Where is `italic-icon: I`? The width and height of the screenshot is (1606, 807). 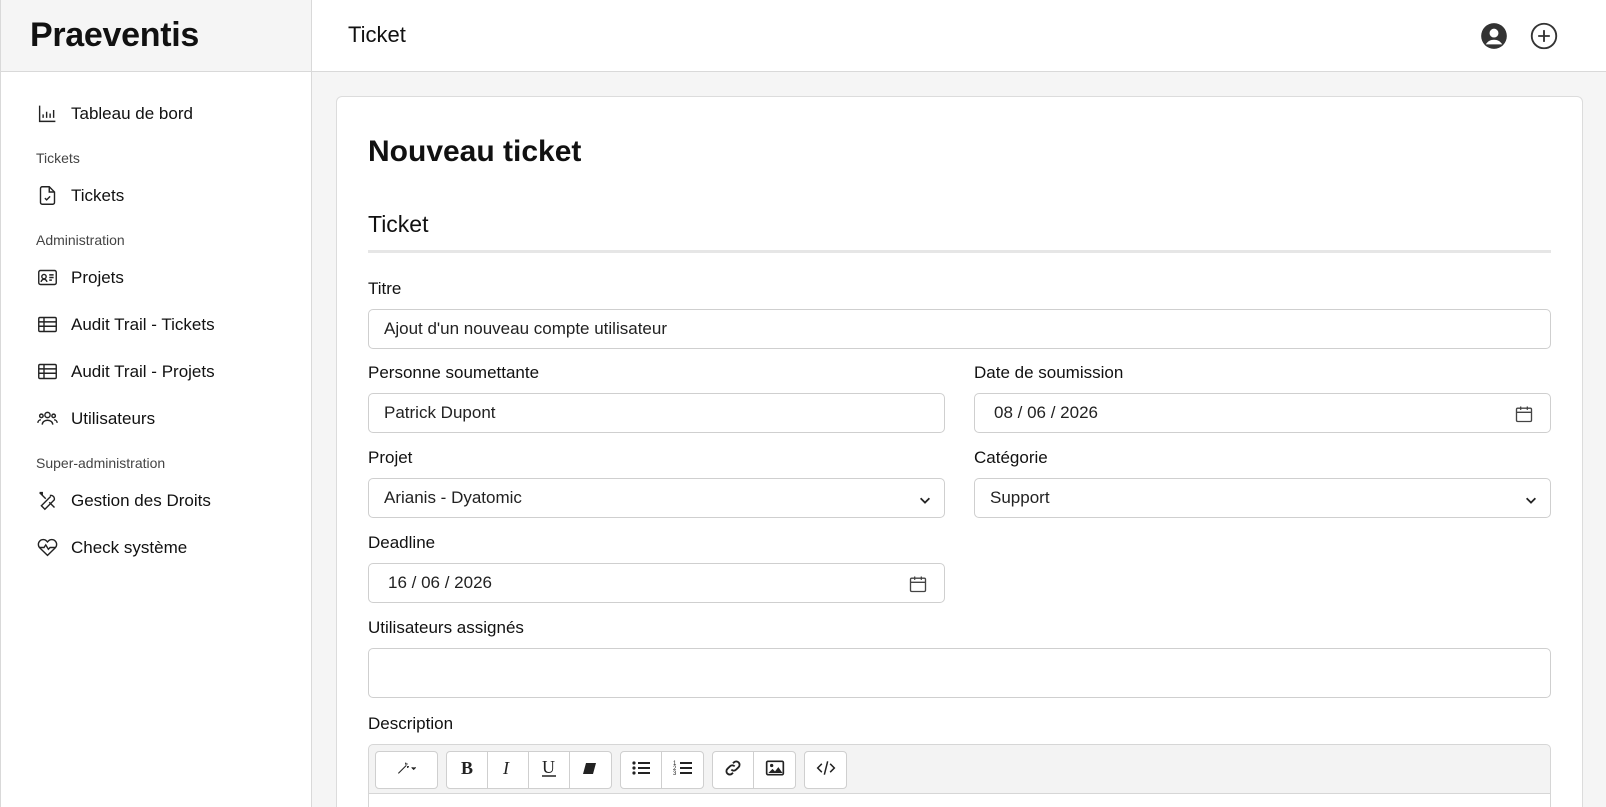 italic-icon: I is located at coordinates (508, 770).